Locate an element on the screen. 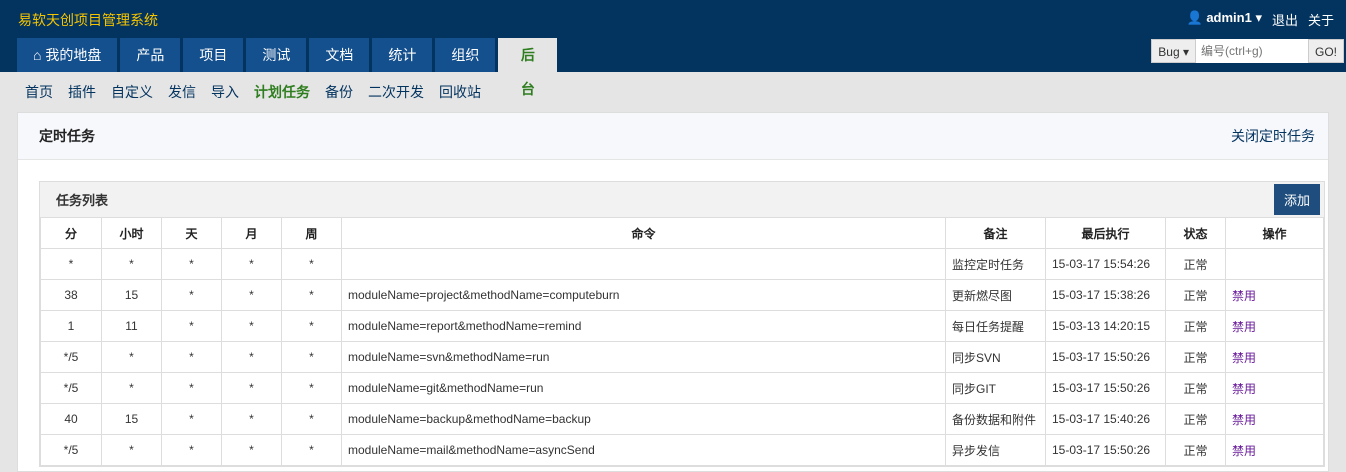 The width and height of the screenshot is (1346, 472). table-cell: 38 is located at coordinates (71, 295).